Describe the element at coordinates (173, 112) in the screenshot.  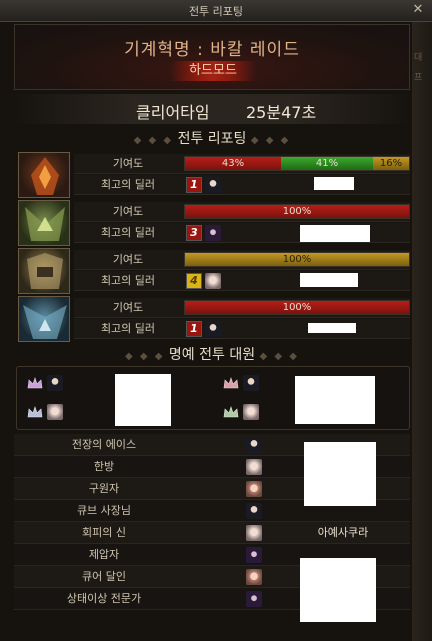
I see `clear-time-label: 클리어타임` at that location.